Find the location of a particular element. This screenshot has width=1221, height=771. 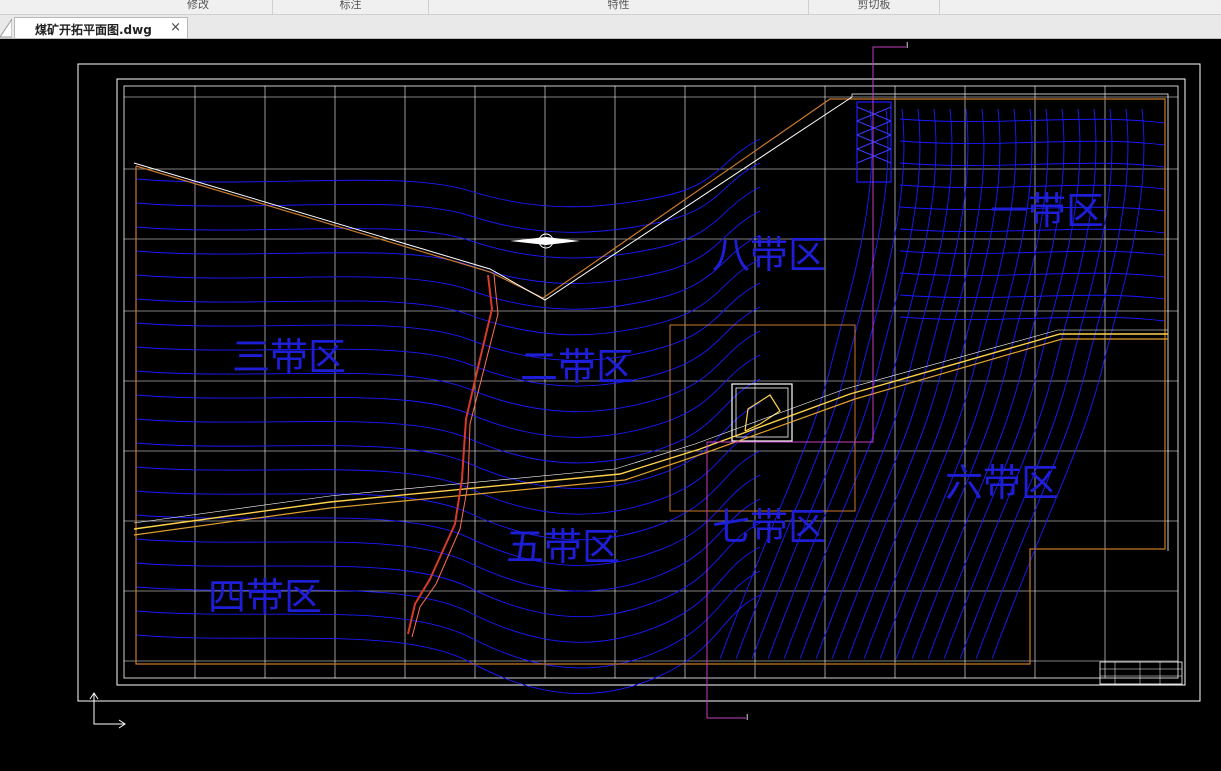

section-mark-top: I is located at coordinates (907, 45).